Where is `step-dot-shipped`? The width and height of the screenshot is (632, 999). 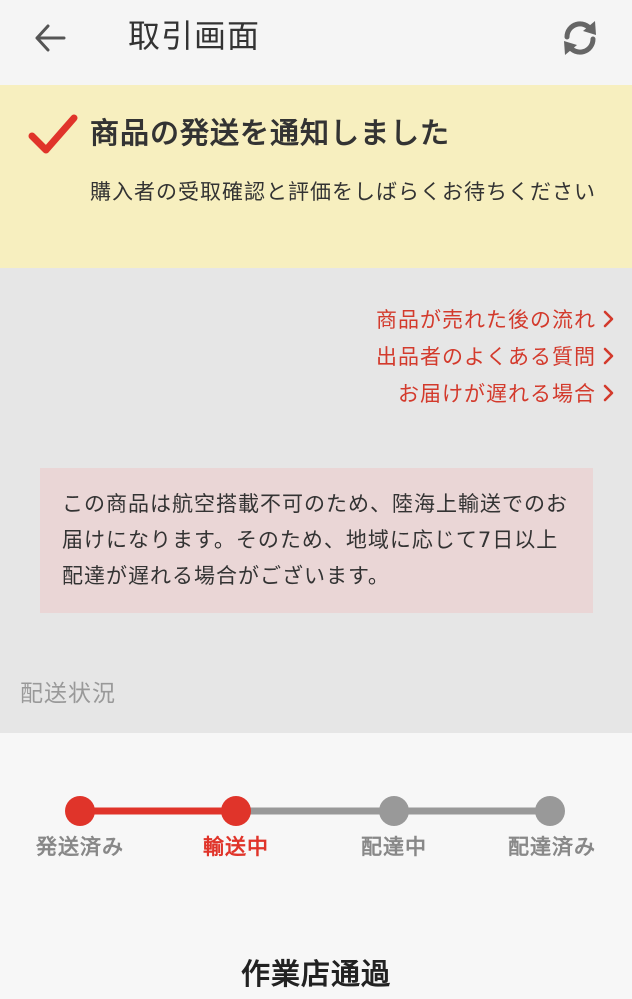
step-dot-shipped is located at coordinates (80, 811).